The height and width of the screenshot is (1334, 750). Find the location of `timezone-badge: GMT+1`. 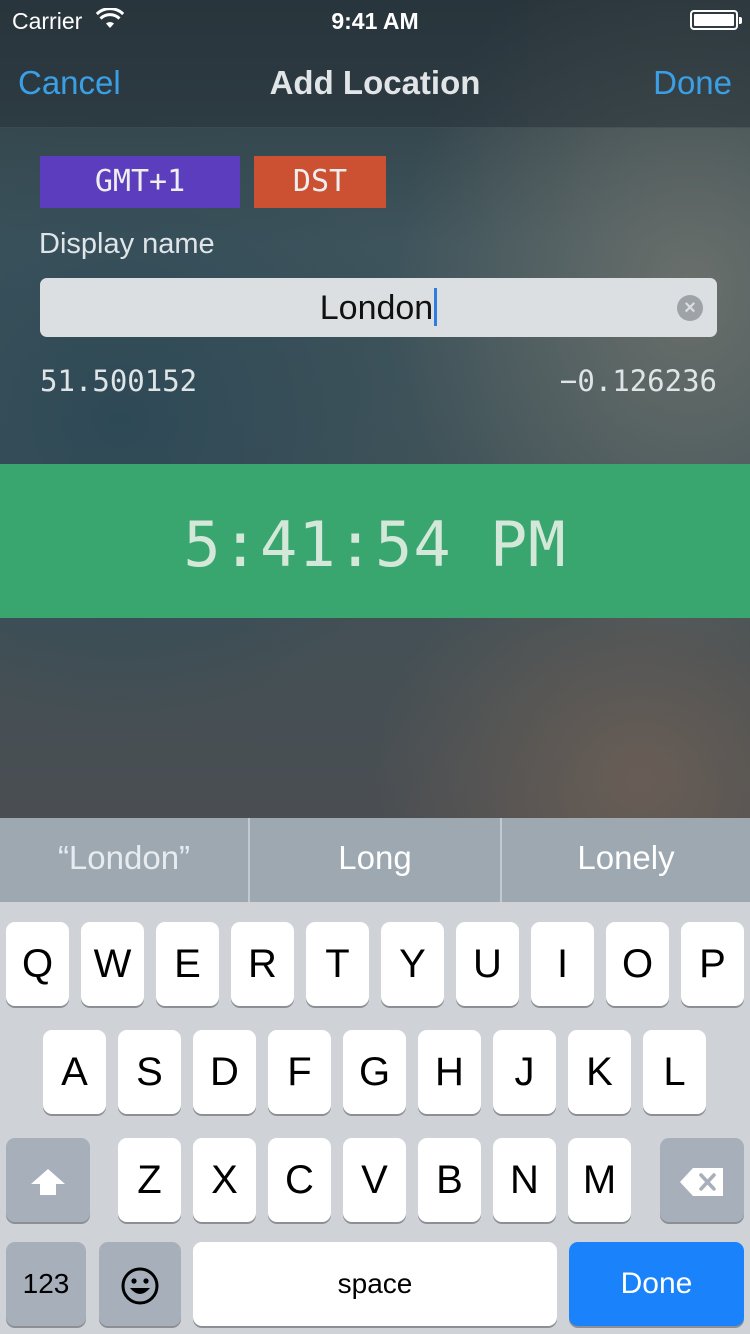

timezone-badge: GMT+1 is located at coordinates (140, 182).